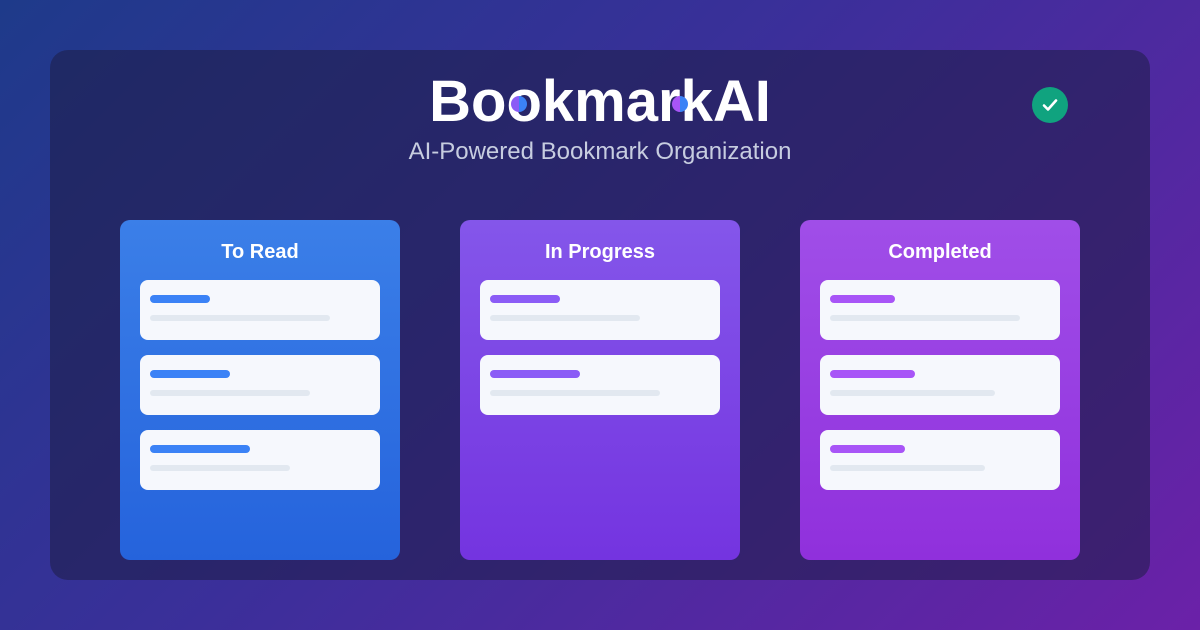  Describe the element at coordinates (600, 252) in the screenshot. I see `column-title: In Progress` at that location.